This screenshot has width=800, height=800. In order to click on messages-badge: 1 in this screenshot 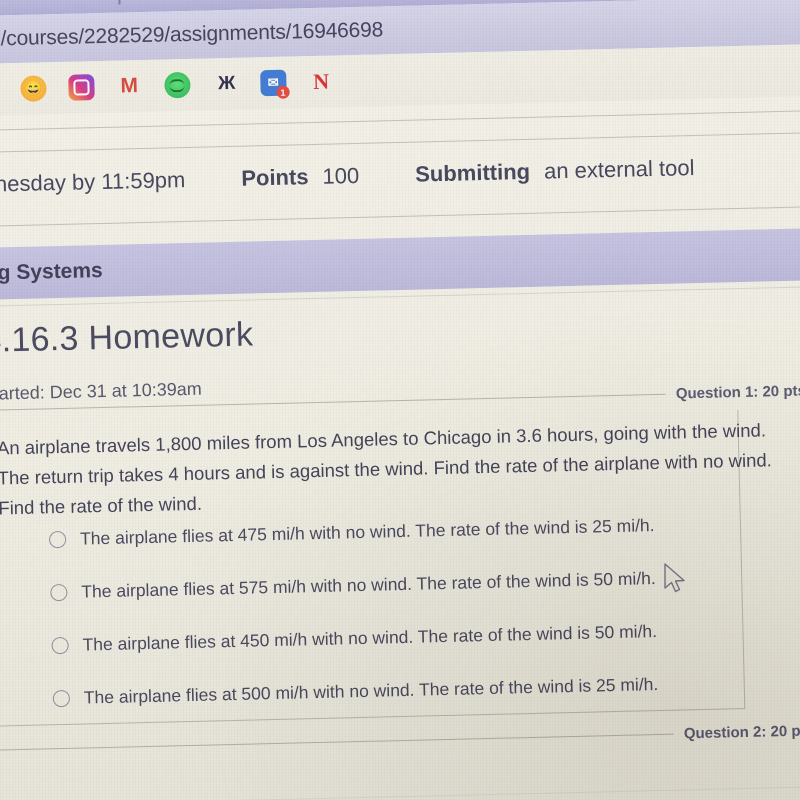, I will do `click(283, 92)`.